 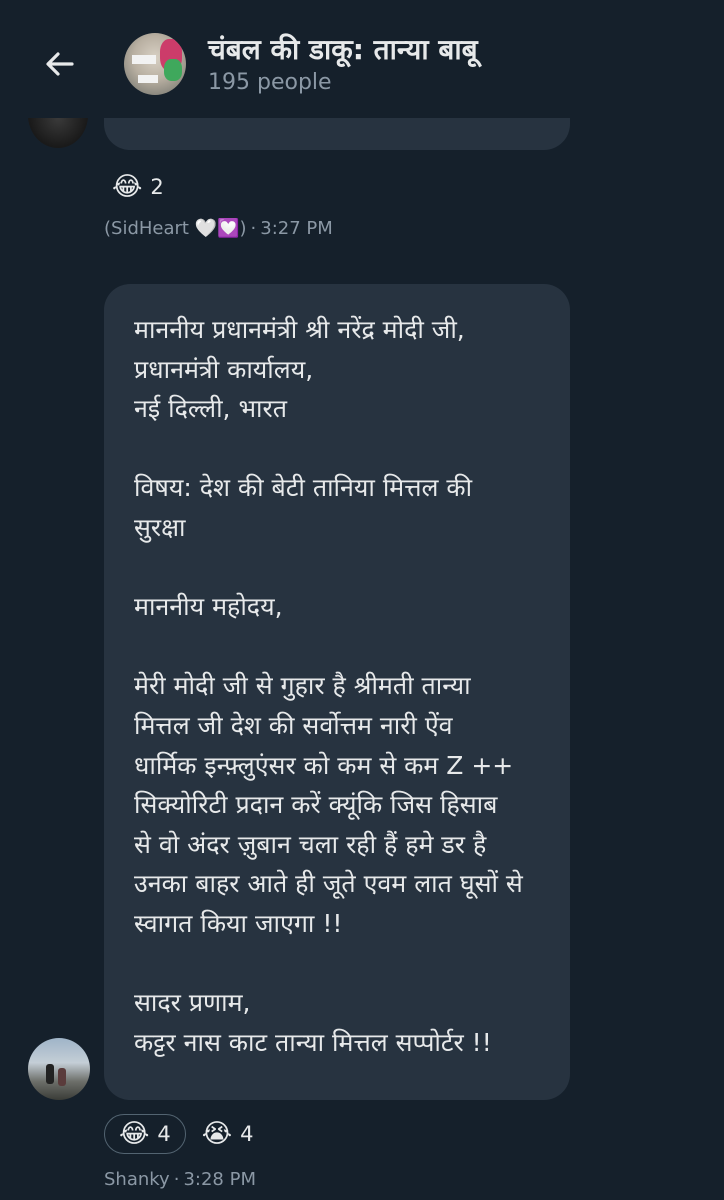 I want to click on message-reactions: 😂 4 😭 4, so click(x=183, y=1134).